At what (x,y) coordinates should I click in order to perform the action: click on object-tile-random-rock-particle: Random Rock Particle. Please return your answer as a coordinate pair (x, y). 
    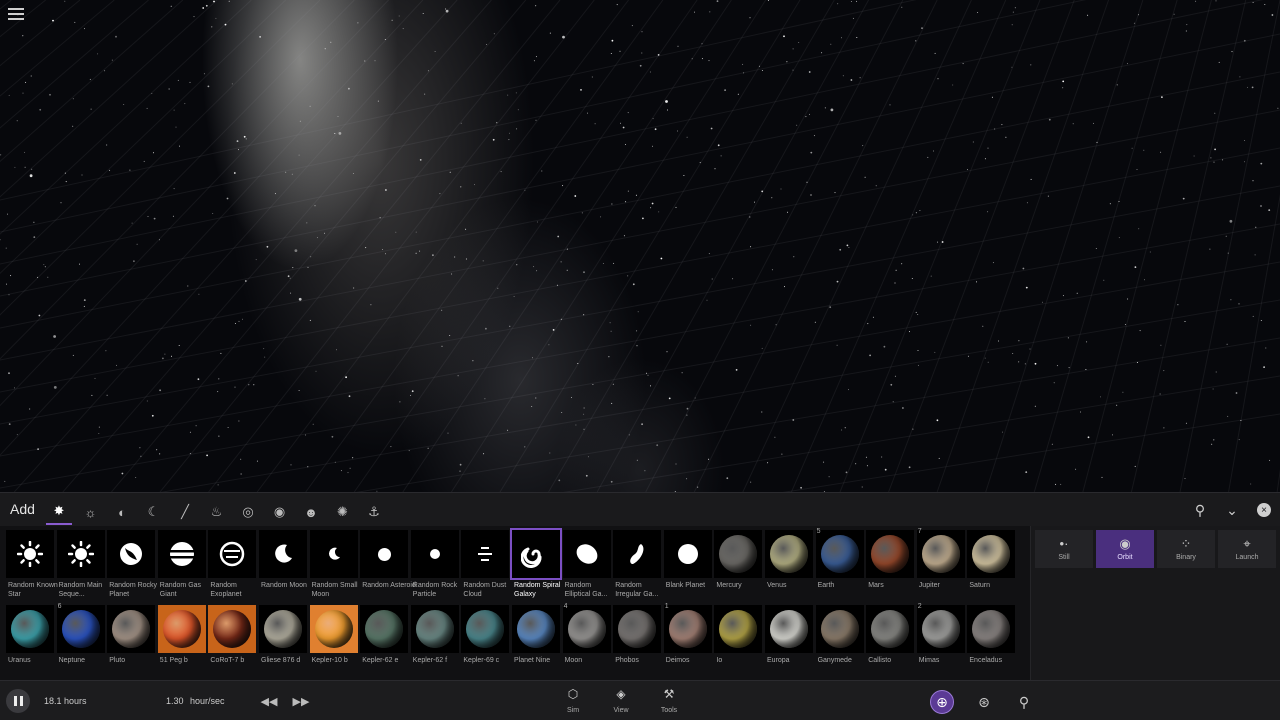
    Looking at the image, I should click on (435, 562).